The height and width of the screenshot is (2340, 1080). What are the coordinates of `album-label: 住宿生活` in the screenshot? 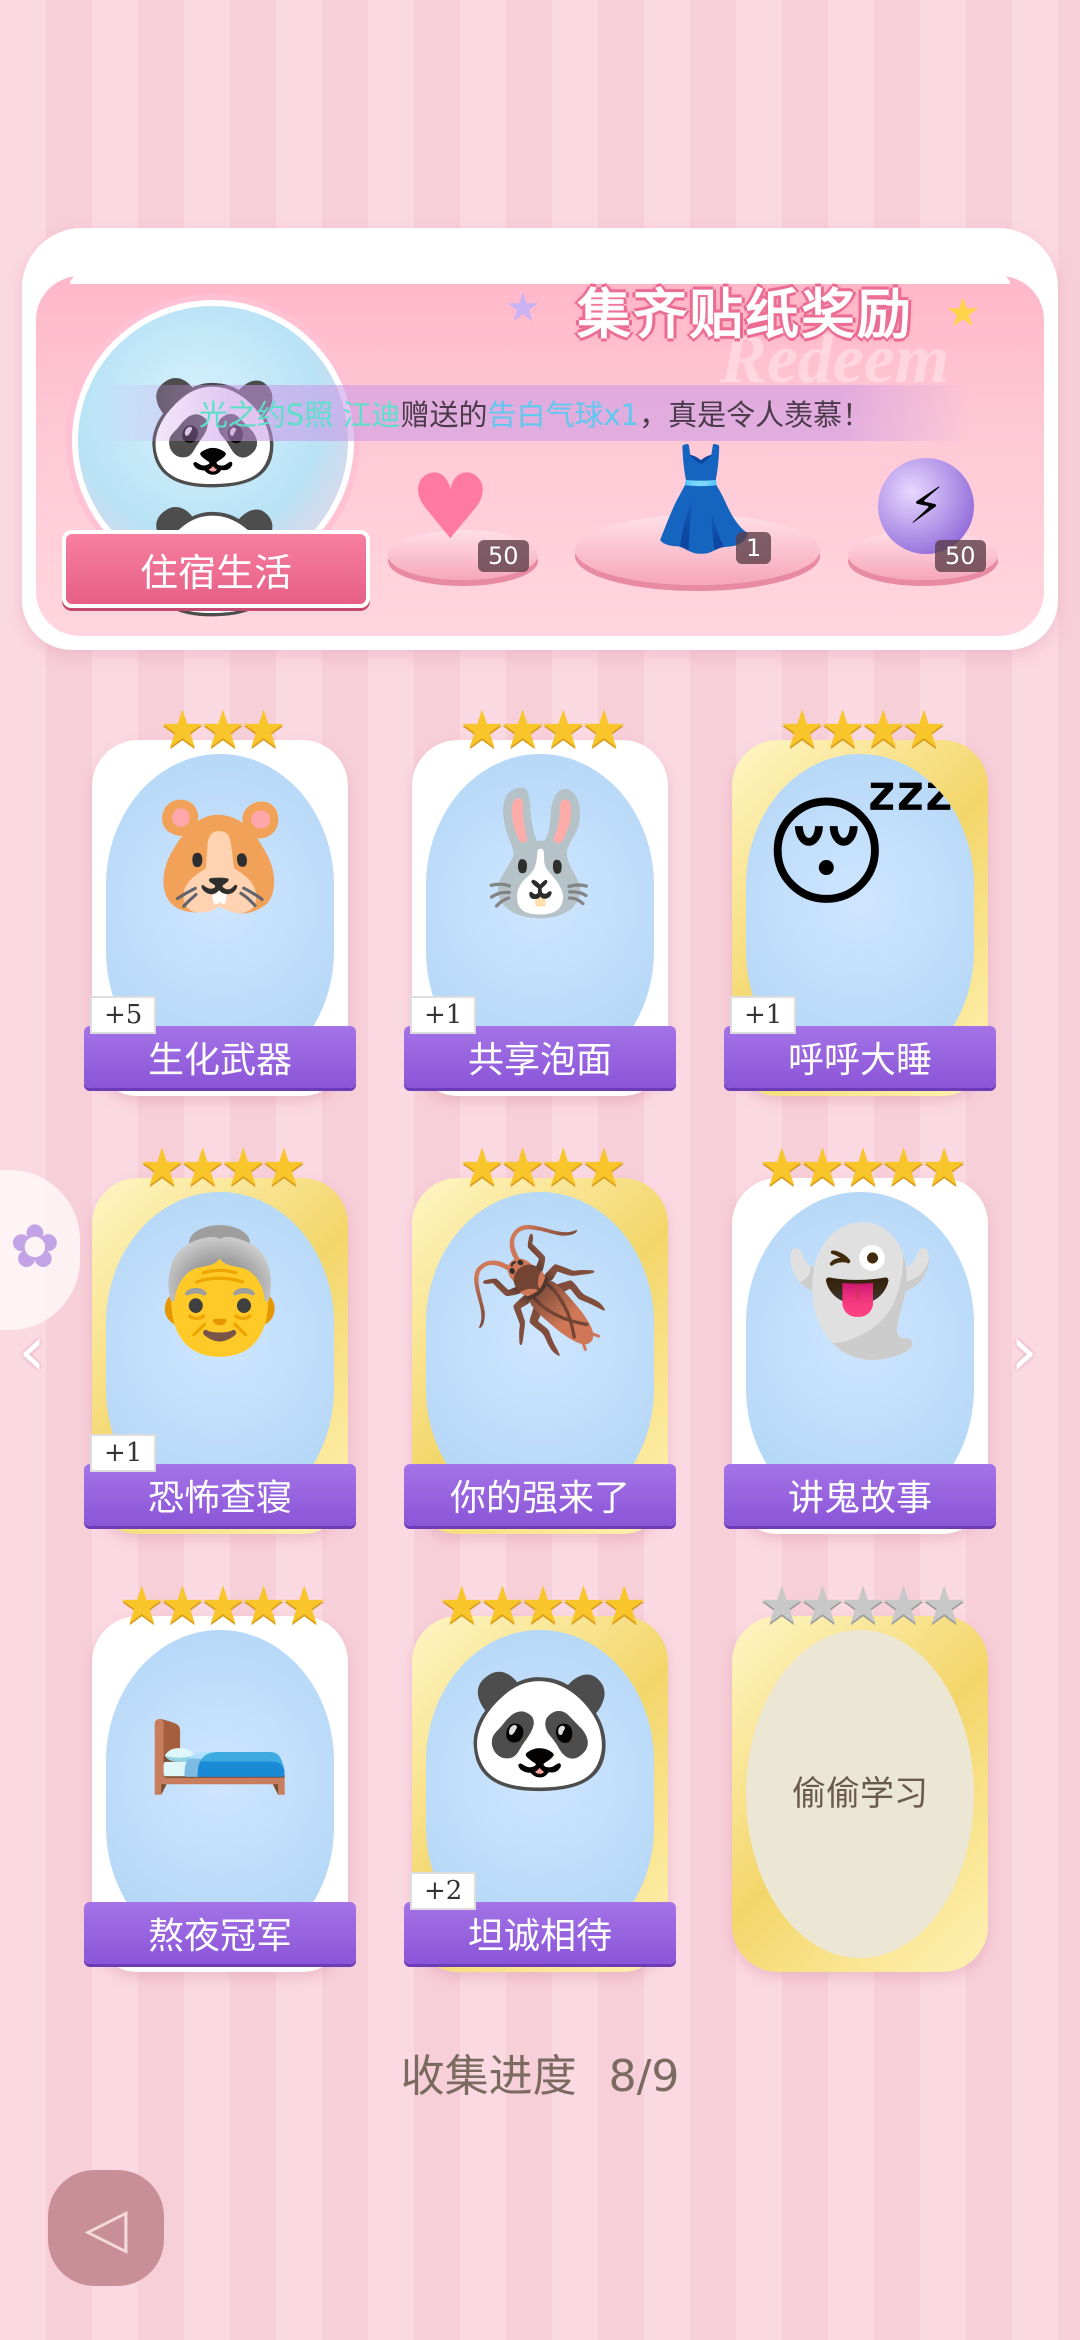 It's located at (216, 569).